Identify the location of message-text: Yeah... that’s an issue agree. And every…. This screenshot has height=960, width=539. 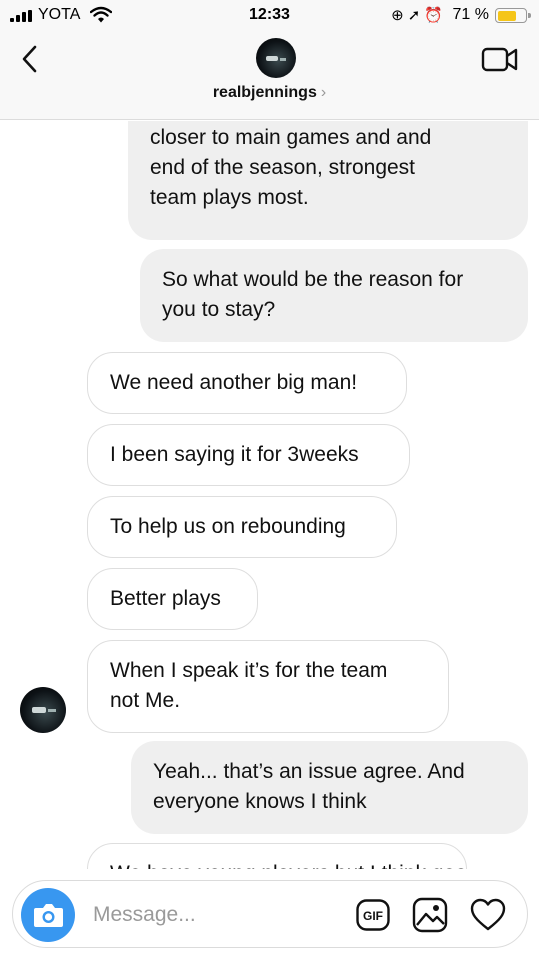
(309, 786).